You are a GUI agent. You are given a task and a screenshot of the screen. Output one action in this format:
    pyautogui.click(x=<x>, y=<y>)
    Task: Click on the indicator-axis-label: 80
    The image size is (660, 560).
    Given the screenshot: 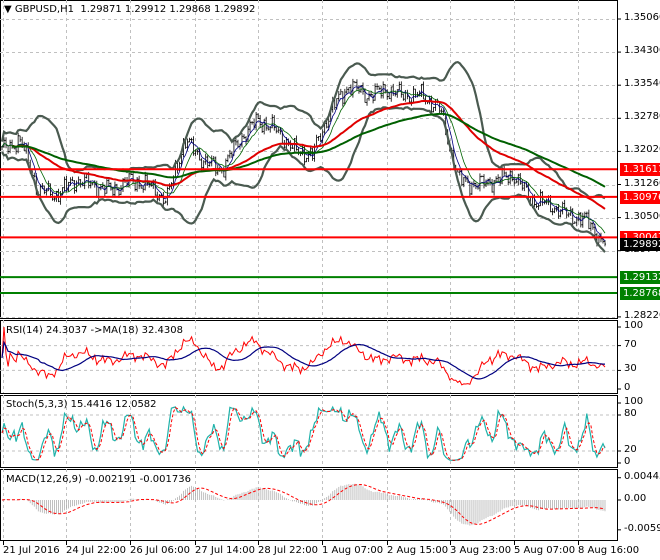 What is the action you would take?
    pyautogui.click(x=630, y=413)
    